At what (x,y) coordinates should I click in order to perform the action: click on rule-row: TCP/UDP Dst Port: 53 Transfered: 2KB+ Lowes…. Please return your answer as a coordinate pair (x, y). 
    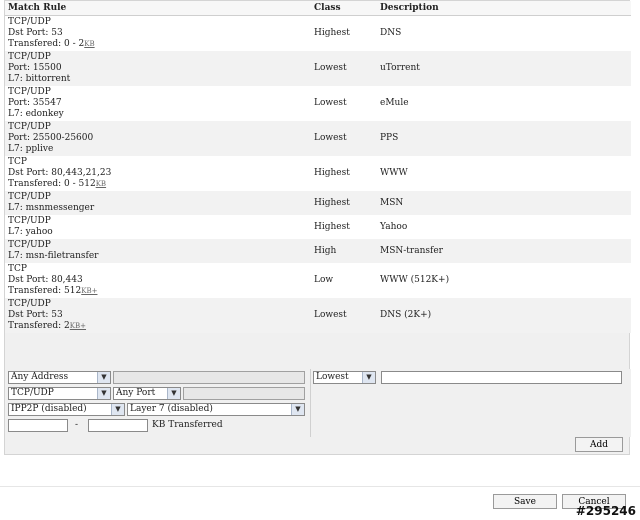
    Looking at the image, I should click on (318, 315).